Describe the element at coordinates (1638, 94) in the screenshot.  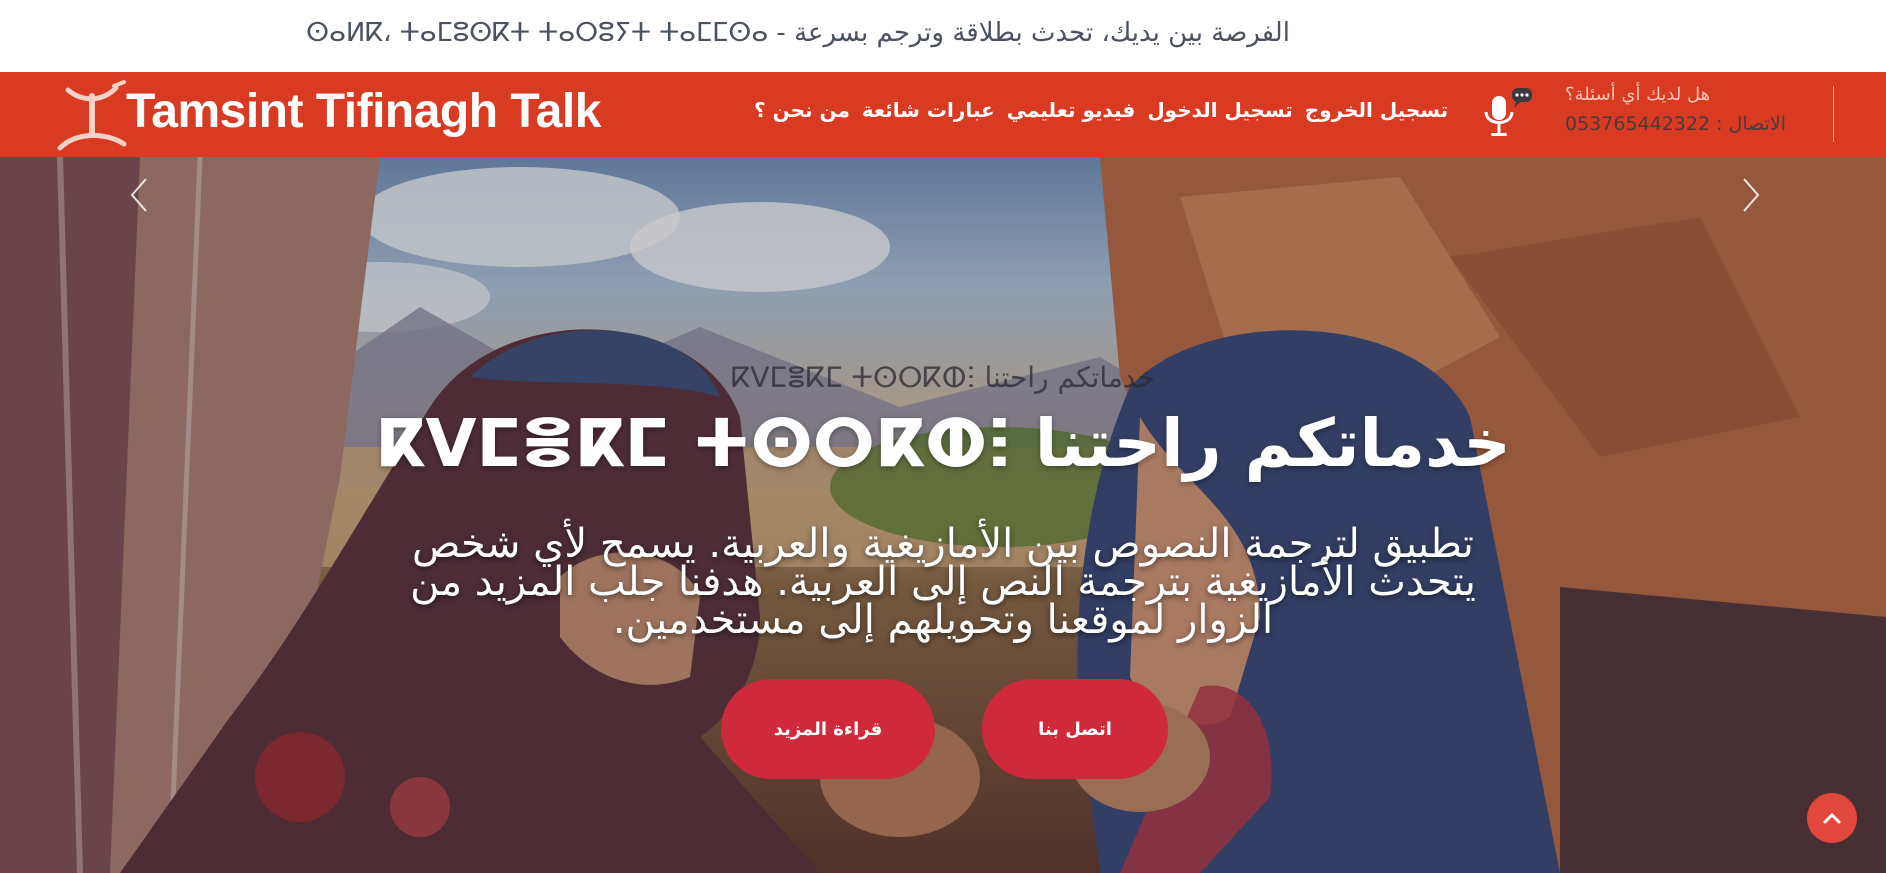
I see `contact-question: هل لديك أي أسئلة؟` at that location.